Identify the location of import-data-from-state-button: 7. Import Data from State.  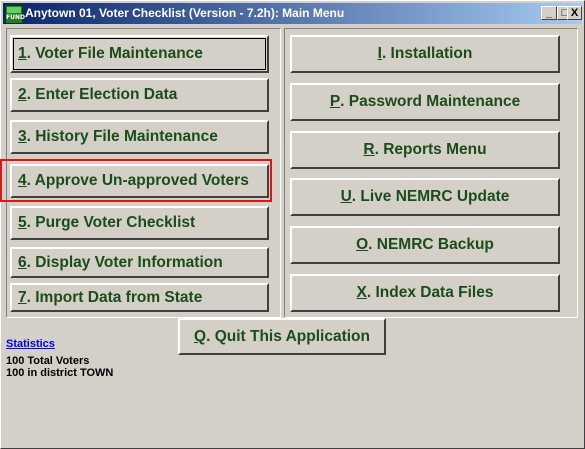
(139, 297).